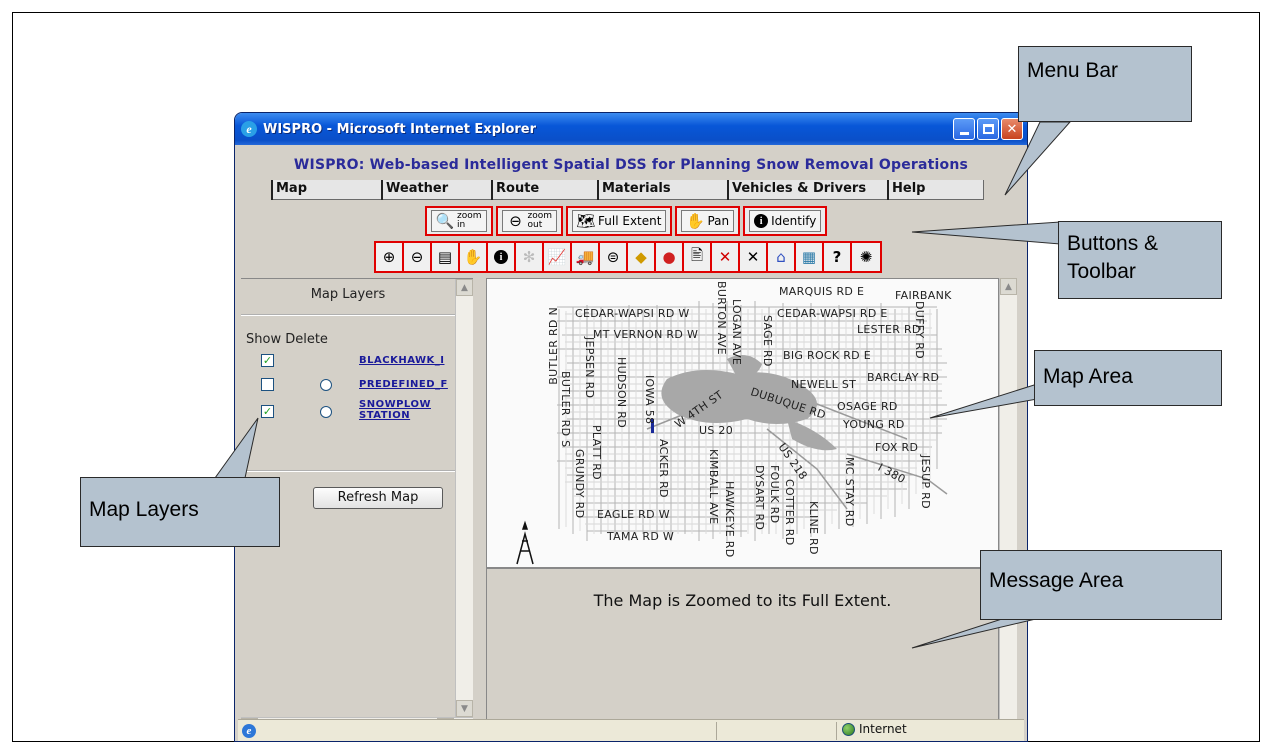  I want to click on message-area-callout: Message Area, so click(1101, 585).